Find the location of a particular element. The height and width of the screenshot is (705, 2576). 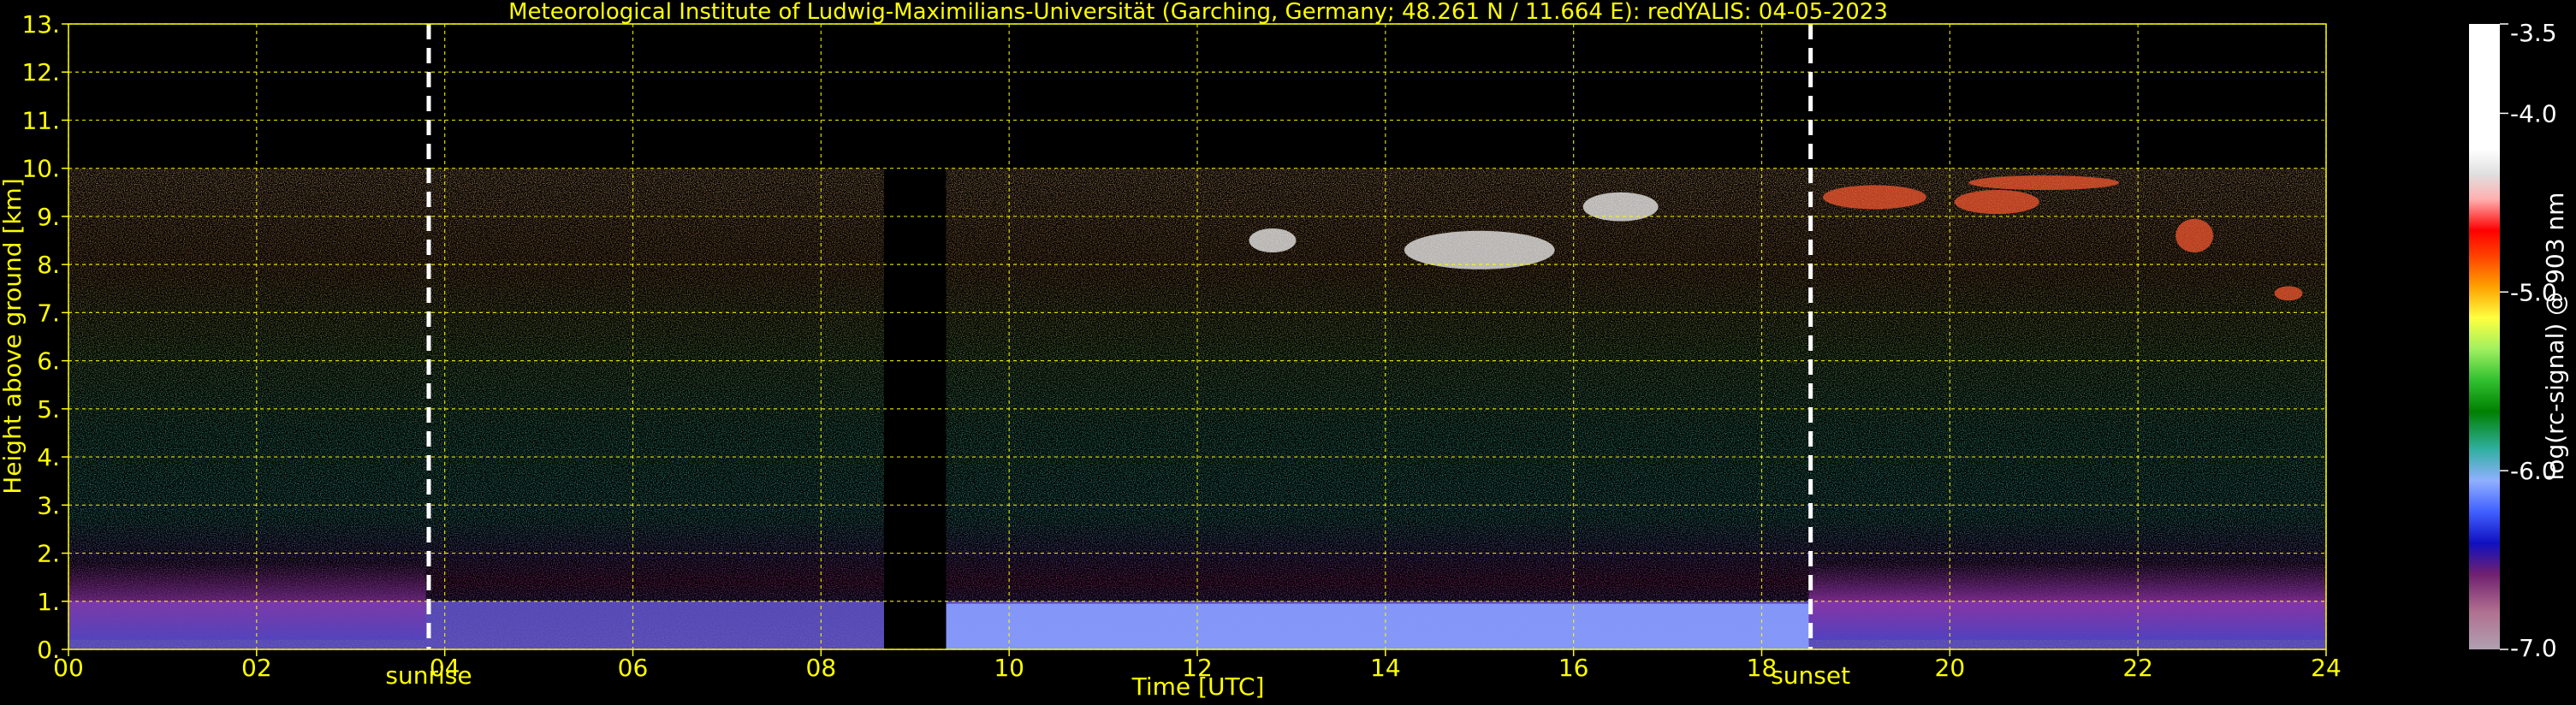

y-tick-label: 9. is located at coordinates (48, 217).